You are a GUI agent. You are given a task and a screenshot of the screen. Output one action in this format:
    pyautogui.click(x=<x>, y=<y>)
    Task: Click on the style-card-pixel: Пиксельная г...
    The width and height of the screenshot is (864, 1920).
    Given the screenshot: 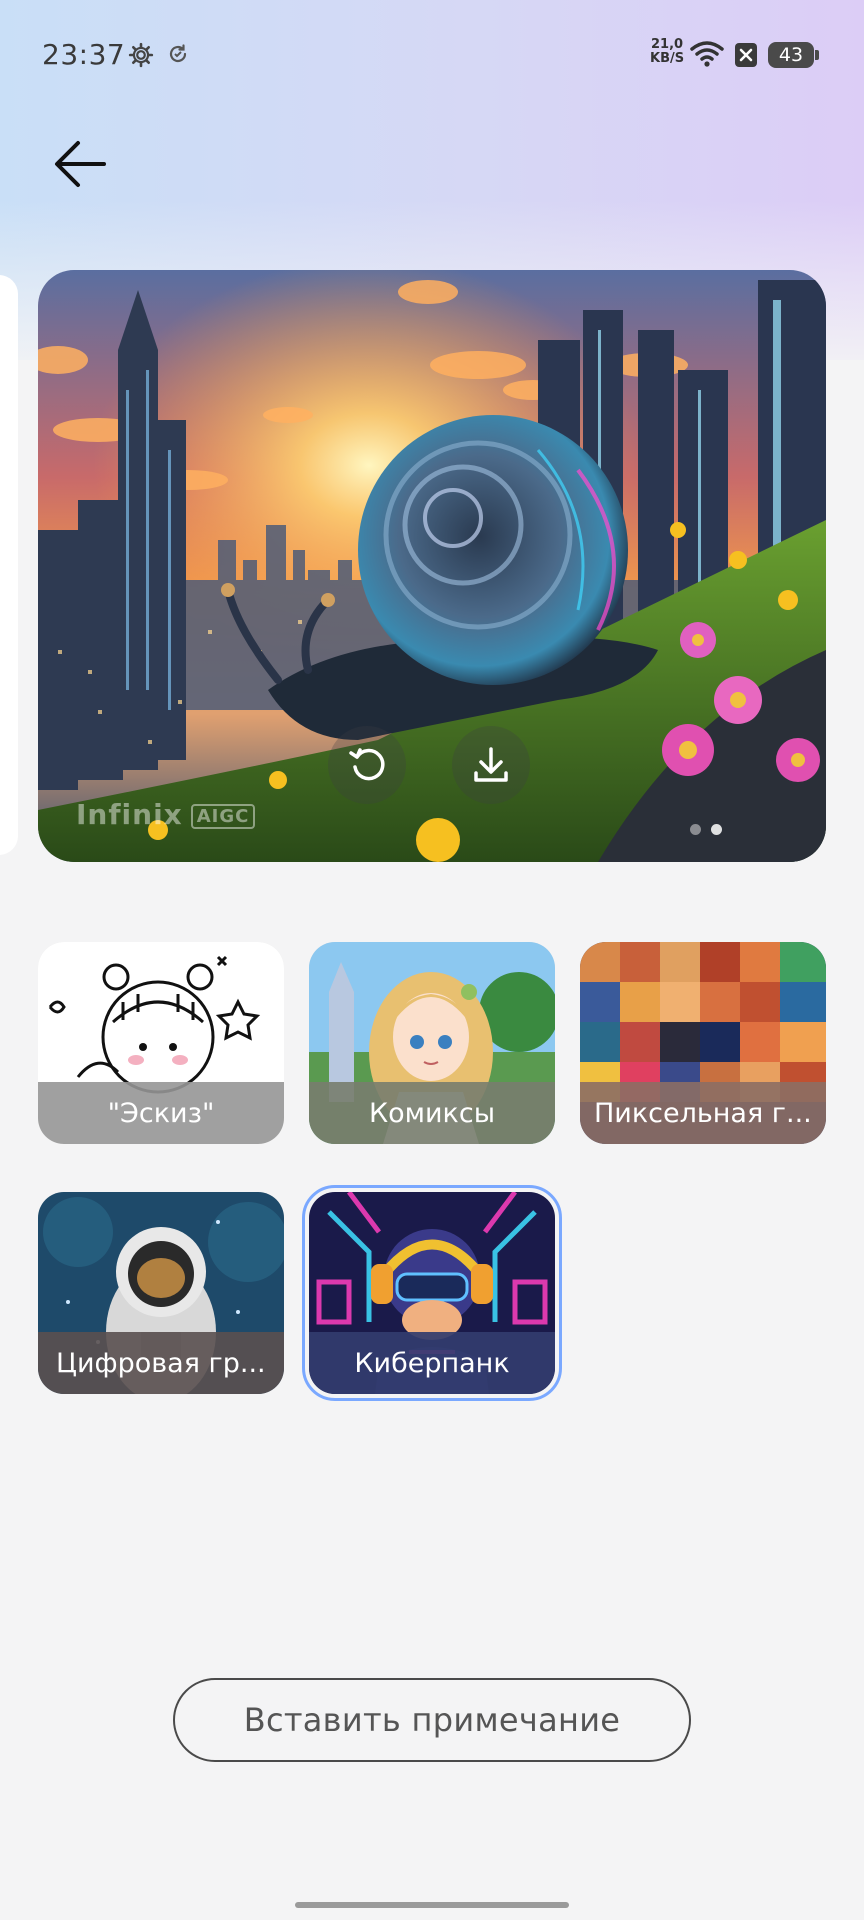 What is the action you would take?
    pyautogui.click(x=703, y=1043)
    